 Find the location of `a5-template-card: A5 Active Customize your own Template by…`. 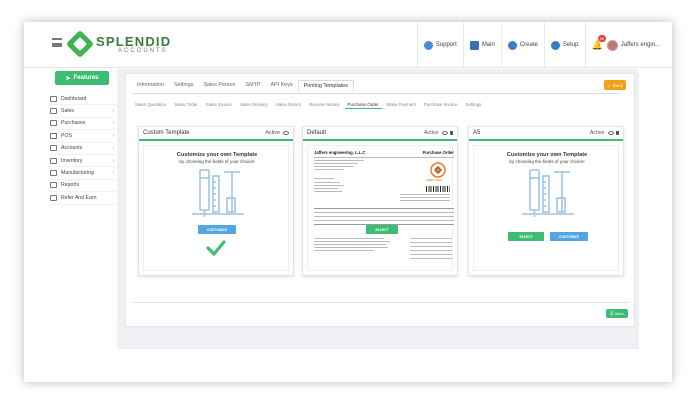

a5-template-card: A5 Active Customize your own Template by… is located at coordinates (546, 201).